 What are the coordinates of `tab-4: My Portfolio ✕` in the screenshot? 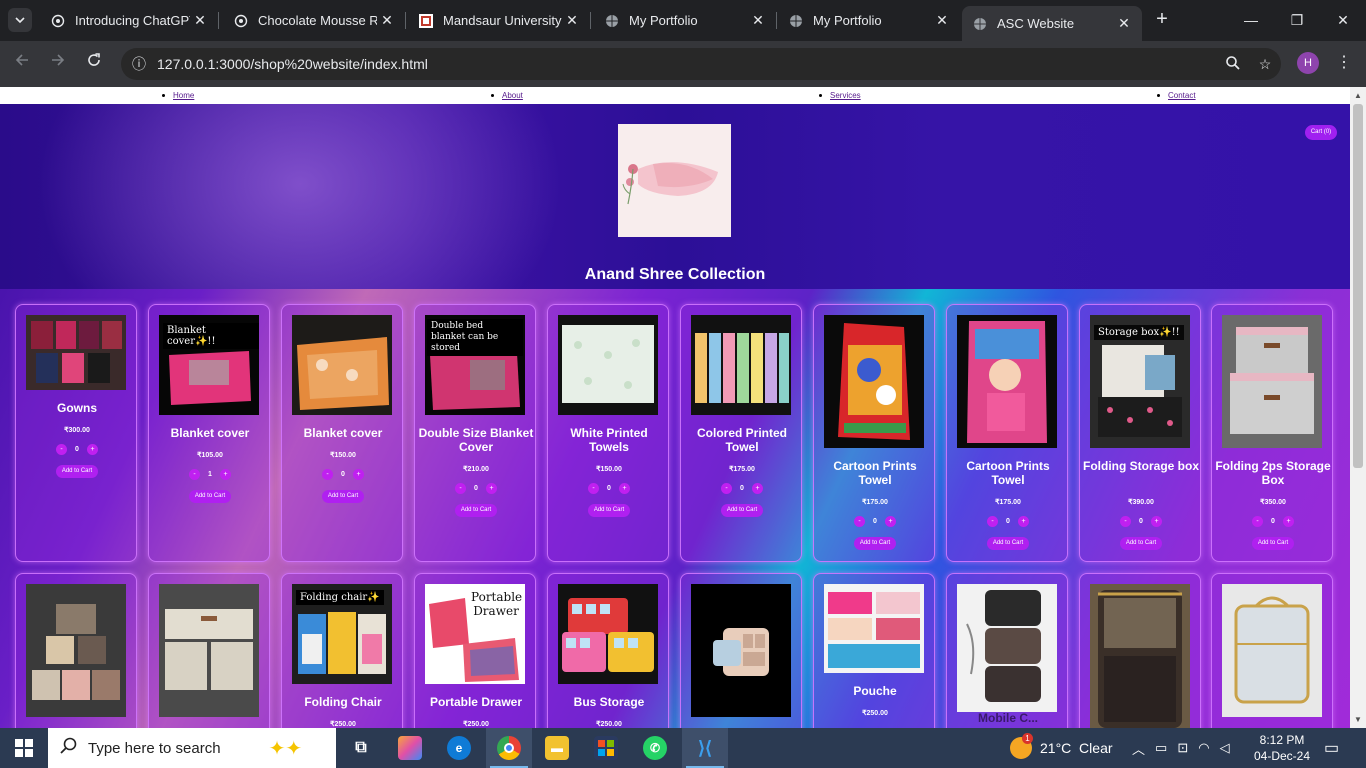 It's located at (869, 20).